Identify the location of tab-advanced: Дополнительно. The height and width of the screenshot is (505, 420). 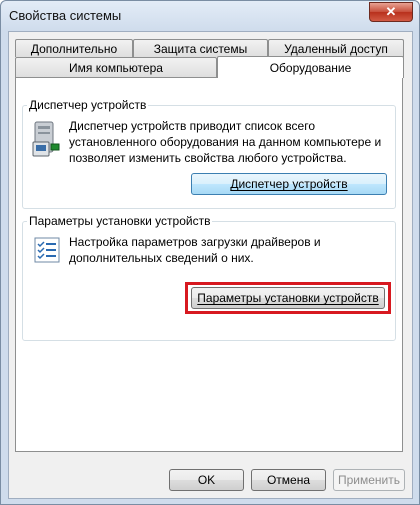
(74, 48).